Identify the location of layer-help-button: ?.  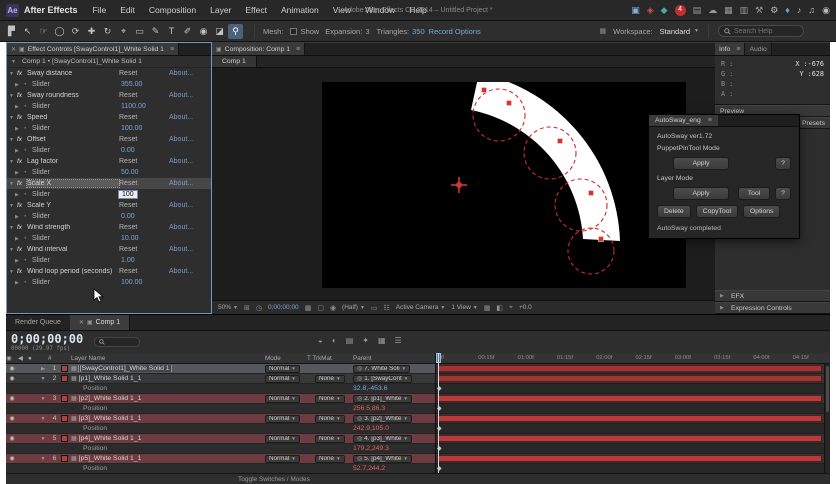
(783, 193).